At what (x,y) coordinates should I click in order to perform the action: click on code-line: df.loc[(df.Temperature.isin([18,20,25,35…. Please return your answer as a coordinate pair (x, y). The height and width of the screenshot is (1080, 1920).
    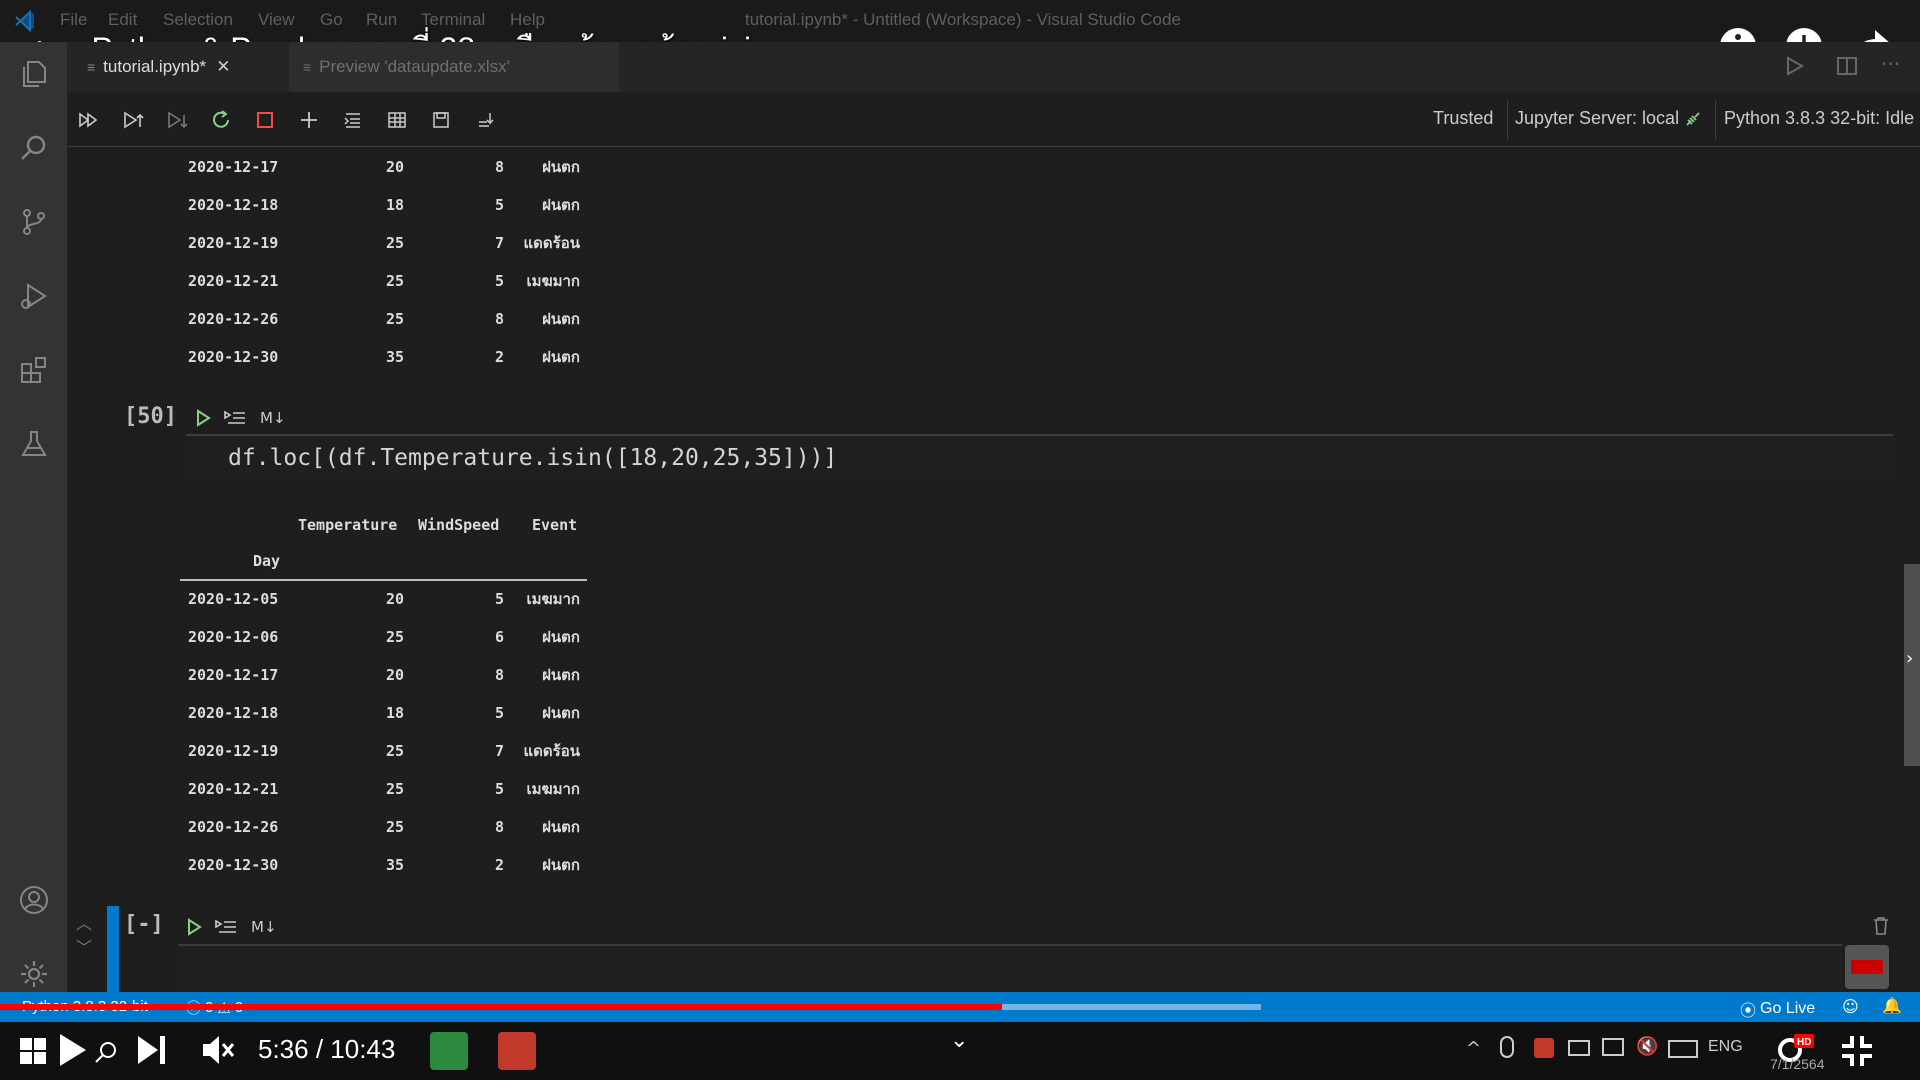
    Looking at the image, I should click on (532, 458).